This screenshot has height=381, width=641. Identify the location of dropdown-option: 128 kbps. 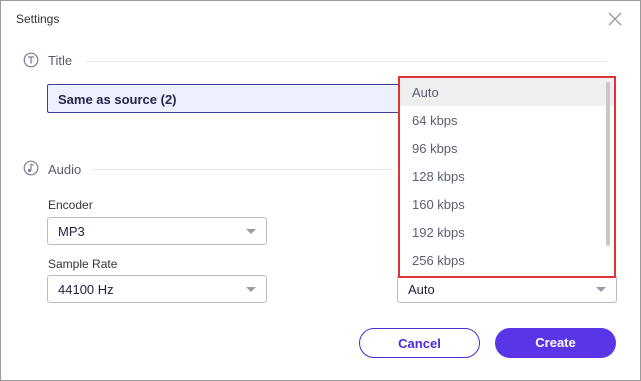
(507, 176).